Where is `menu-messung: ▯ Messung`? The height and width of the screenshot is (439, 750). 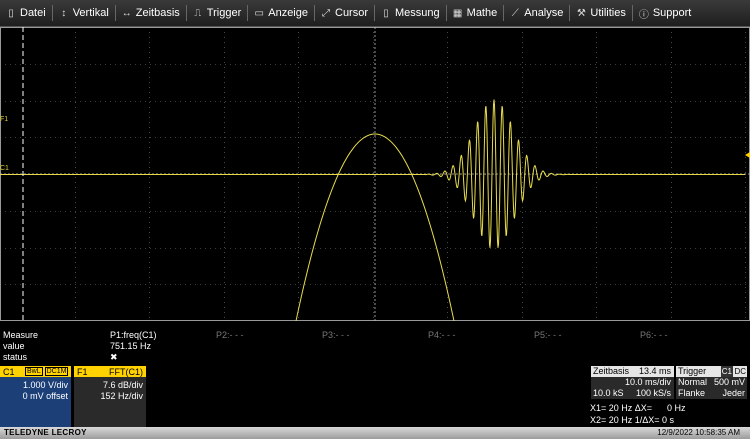 menu-messung: ▯ Messung is located at coordinates (410, 13).